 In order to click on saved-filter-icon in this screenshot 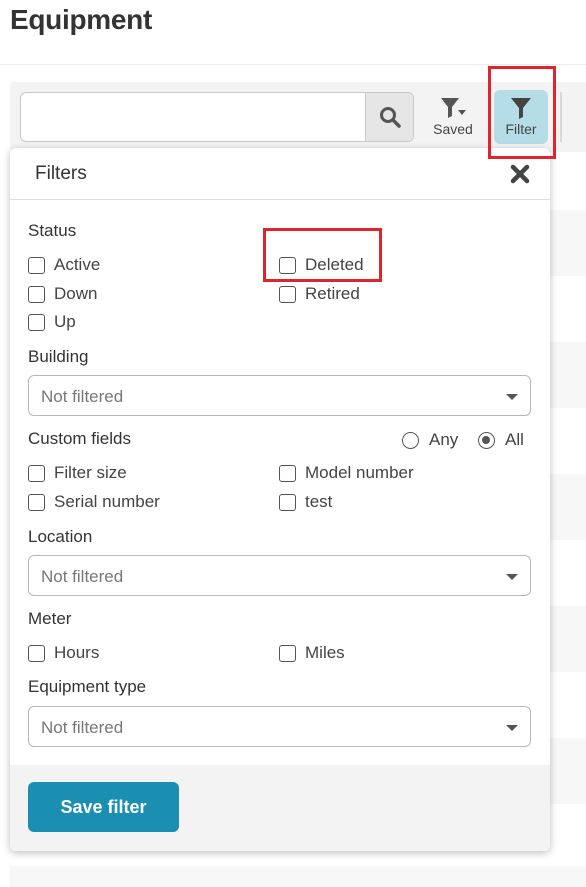, I will do `click(453, 108)`.